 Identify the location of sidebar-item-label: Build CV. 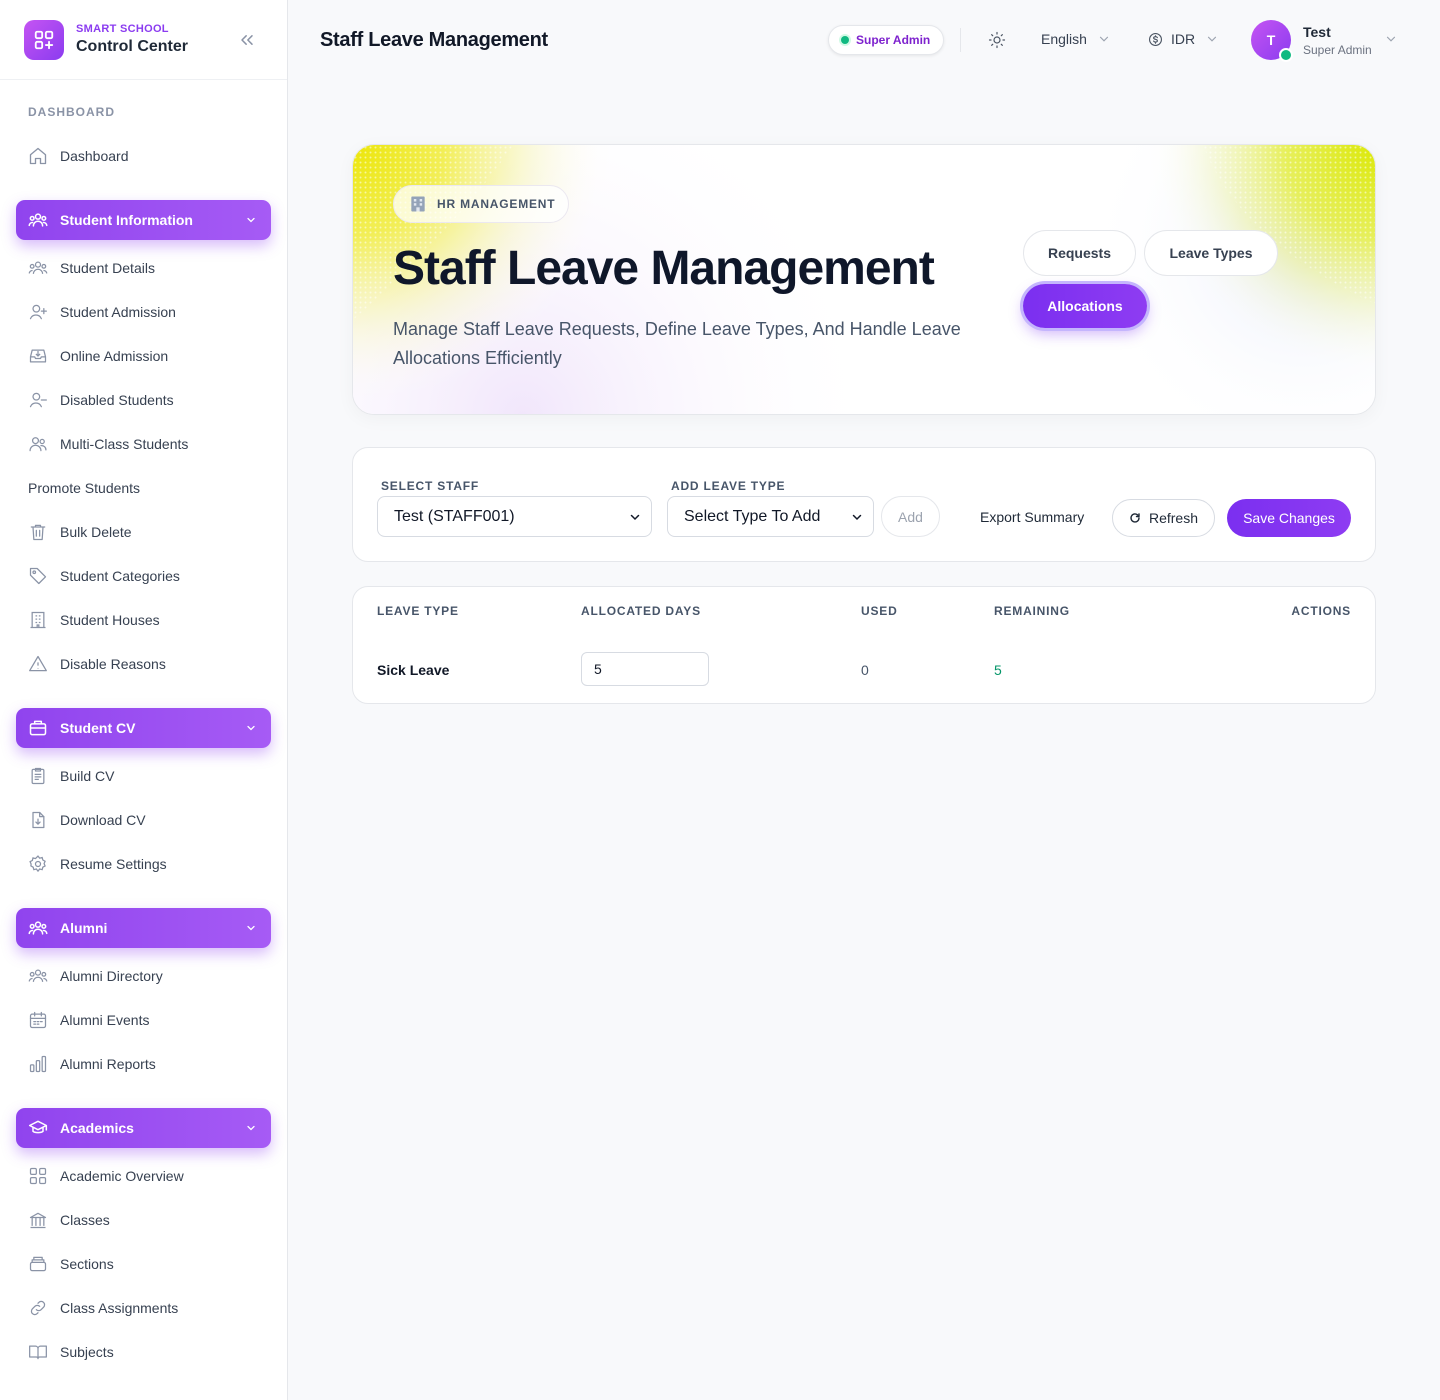
(87, 776).